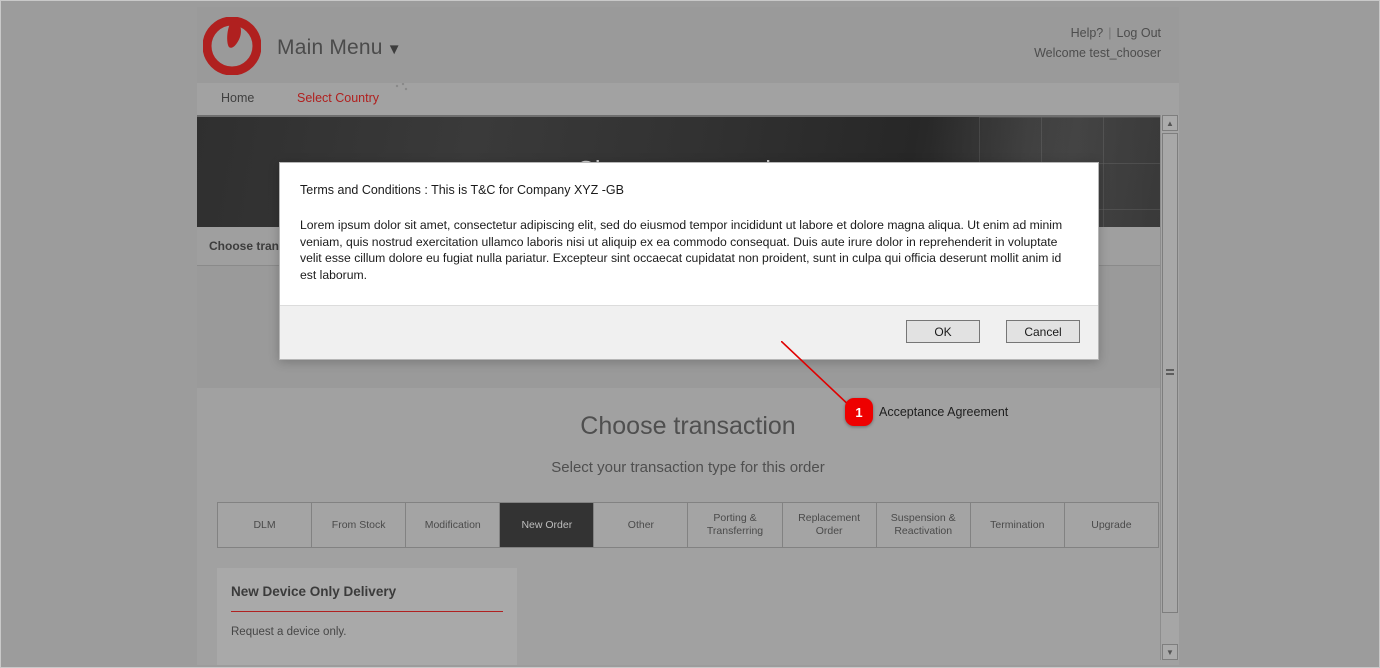 This screenshot has width=1380, height=668. What do you see at coordinates (1087, 33) in the screenshot?
I see `help-link: Help?` at bounding box center [1087, 33].